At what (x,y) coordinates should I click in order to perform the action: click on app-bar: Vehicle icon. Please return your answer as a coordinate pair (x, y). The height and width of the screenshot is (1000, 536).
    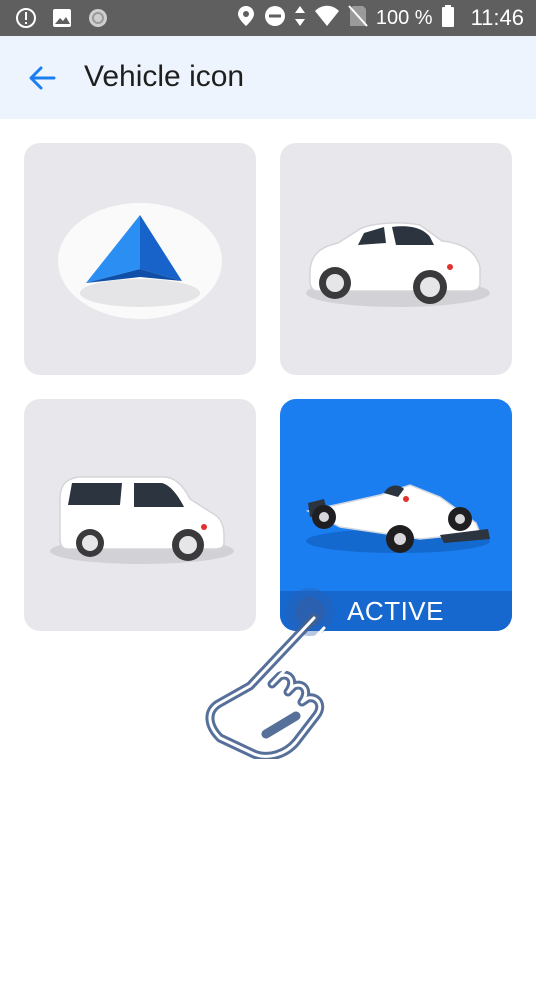
    Looking at the image, I should click on (268, 77).